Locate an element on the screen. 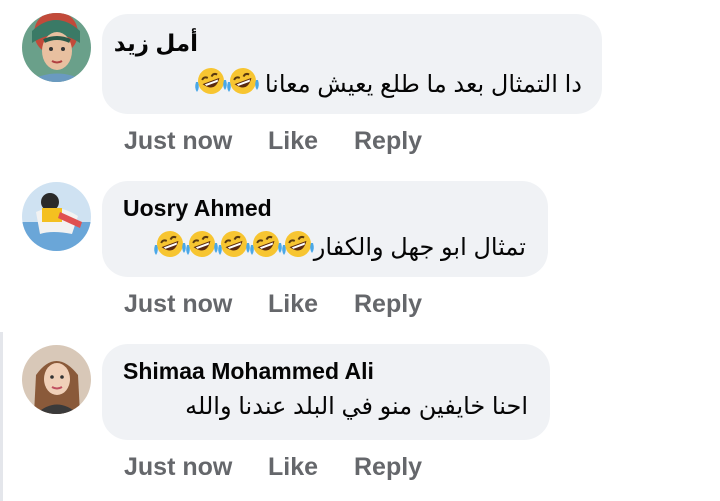 The height and width of the screenshot is (501, 720). author-name: Uosry Ahmed is located at coordinates (197, 208).